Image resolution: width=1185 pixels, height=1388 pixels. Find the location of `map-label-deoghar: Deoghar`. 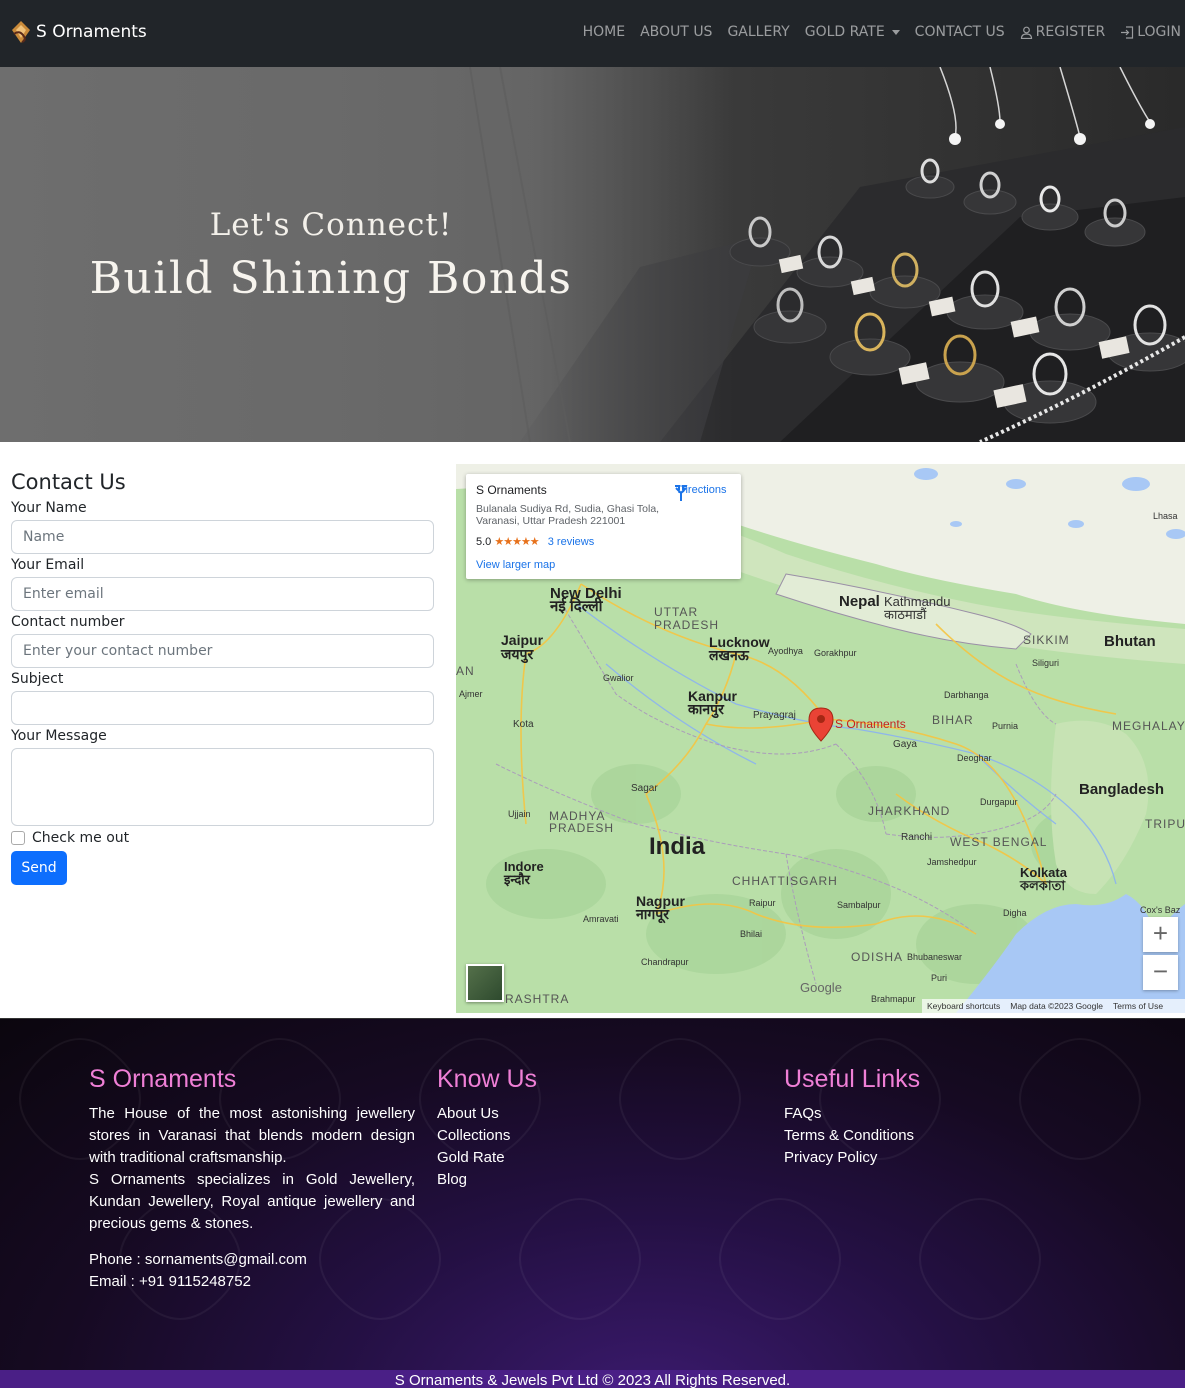

map-label-deoghar: Deoghar is located at coordinates (974, 758).